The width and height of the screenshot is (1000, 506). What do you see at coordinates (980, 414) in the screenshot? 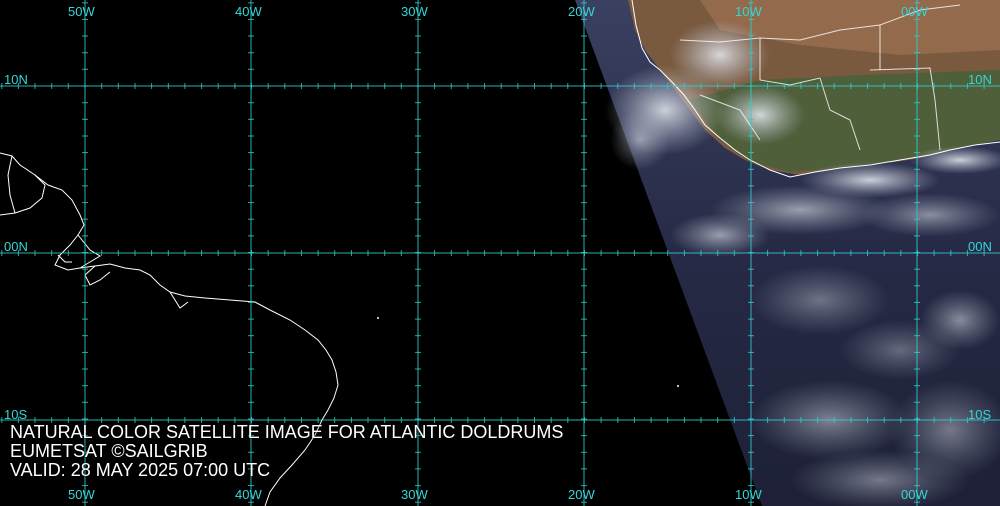
I see `lat-label-10s-right: 10S` at bounding box center [980, 414].